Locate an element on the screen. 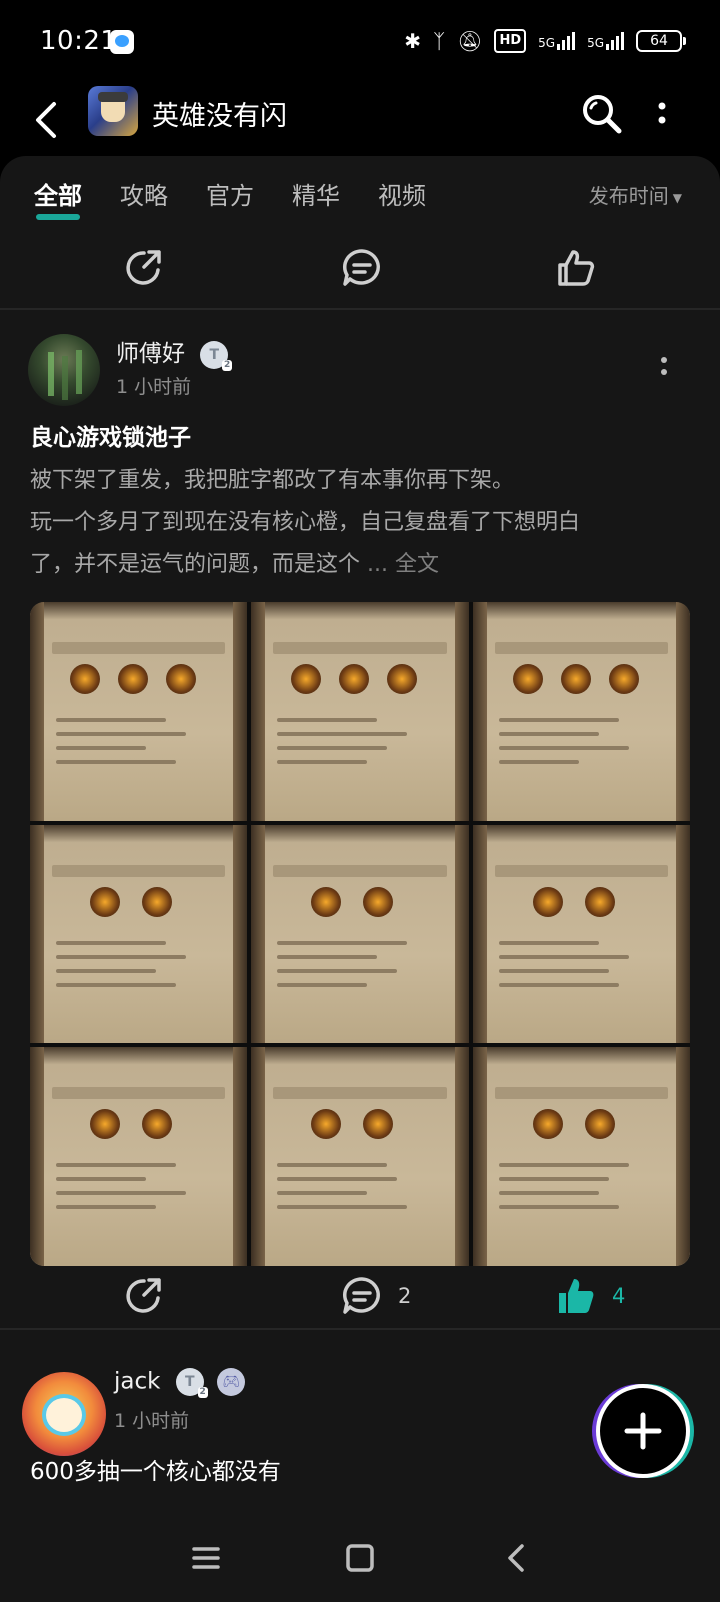  create-post-button is located at coordinates (643, 1431).